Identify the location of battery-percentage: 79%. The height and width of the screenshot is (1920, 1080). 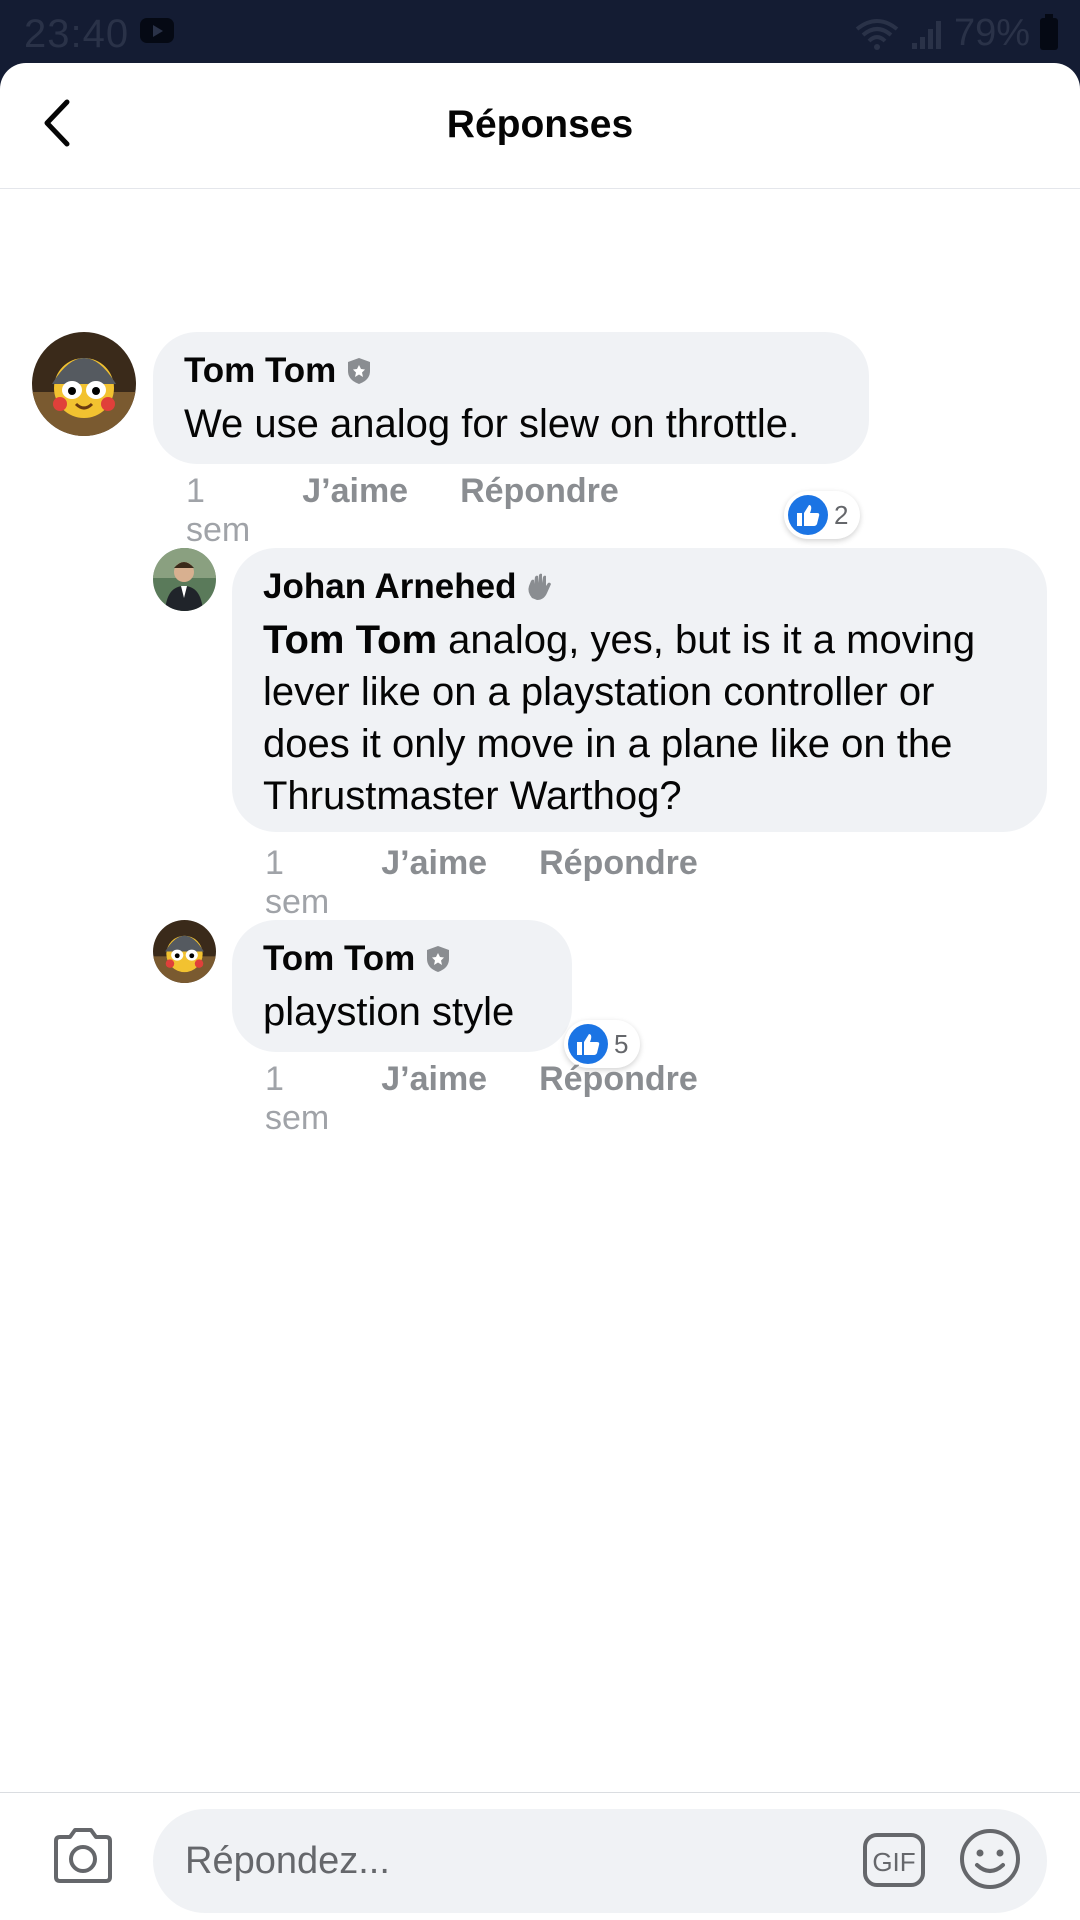
(991, 33).